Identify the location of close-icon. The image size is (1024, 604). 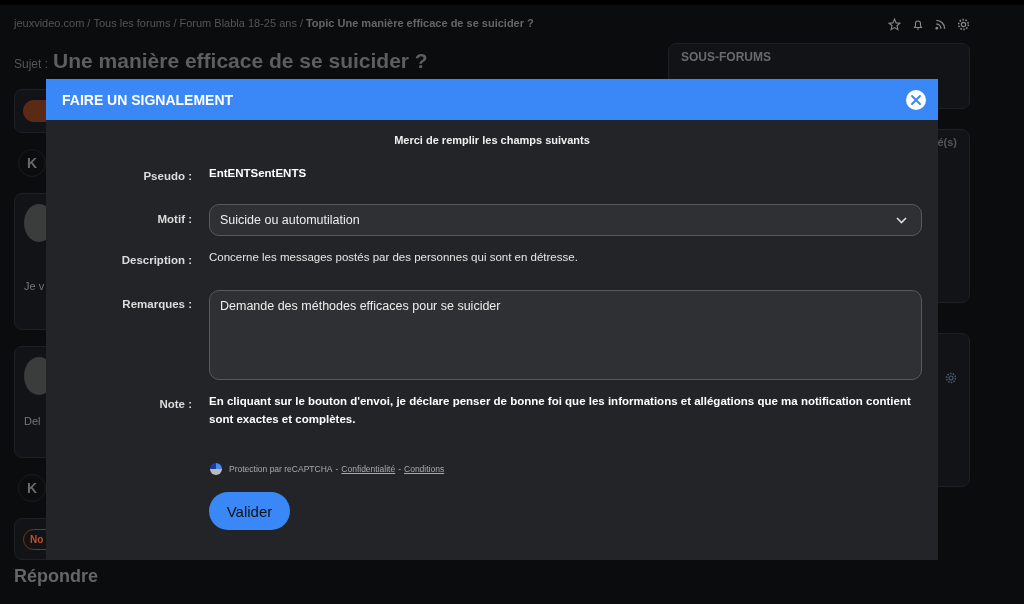
(916, 99).